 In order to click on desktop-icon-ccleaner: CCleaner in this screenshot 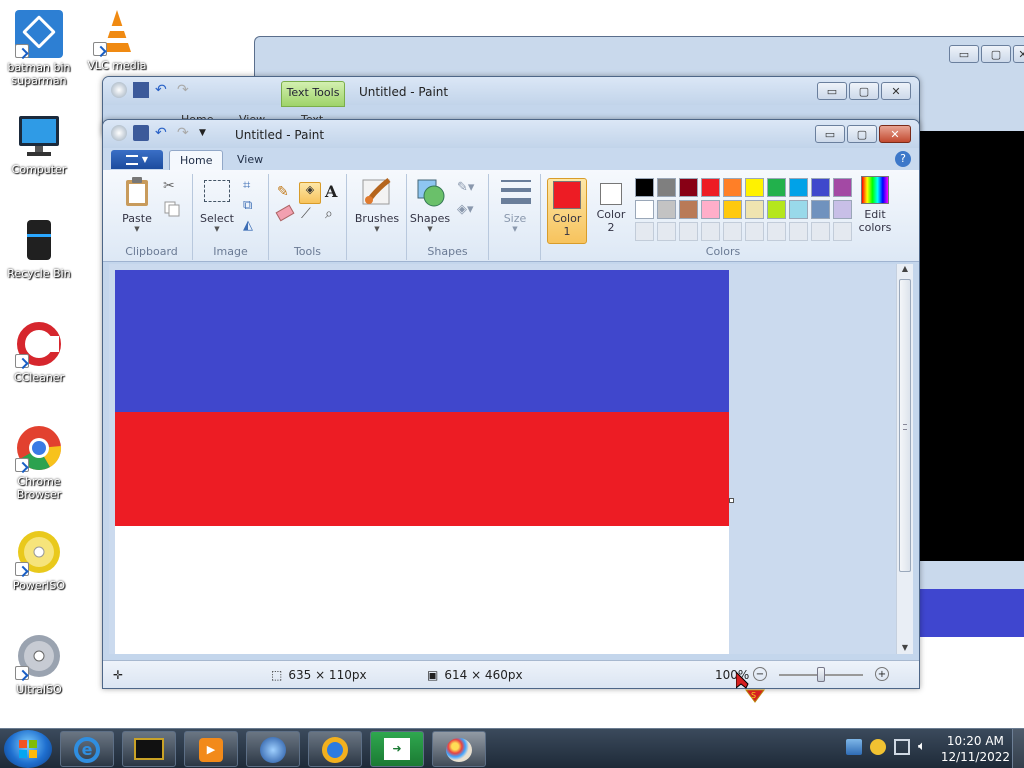, I will do `click(39, 352)`.